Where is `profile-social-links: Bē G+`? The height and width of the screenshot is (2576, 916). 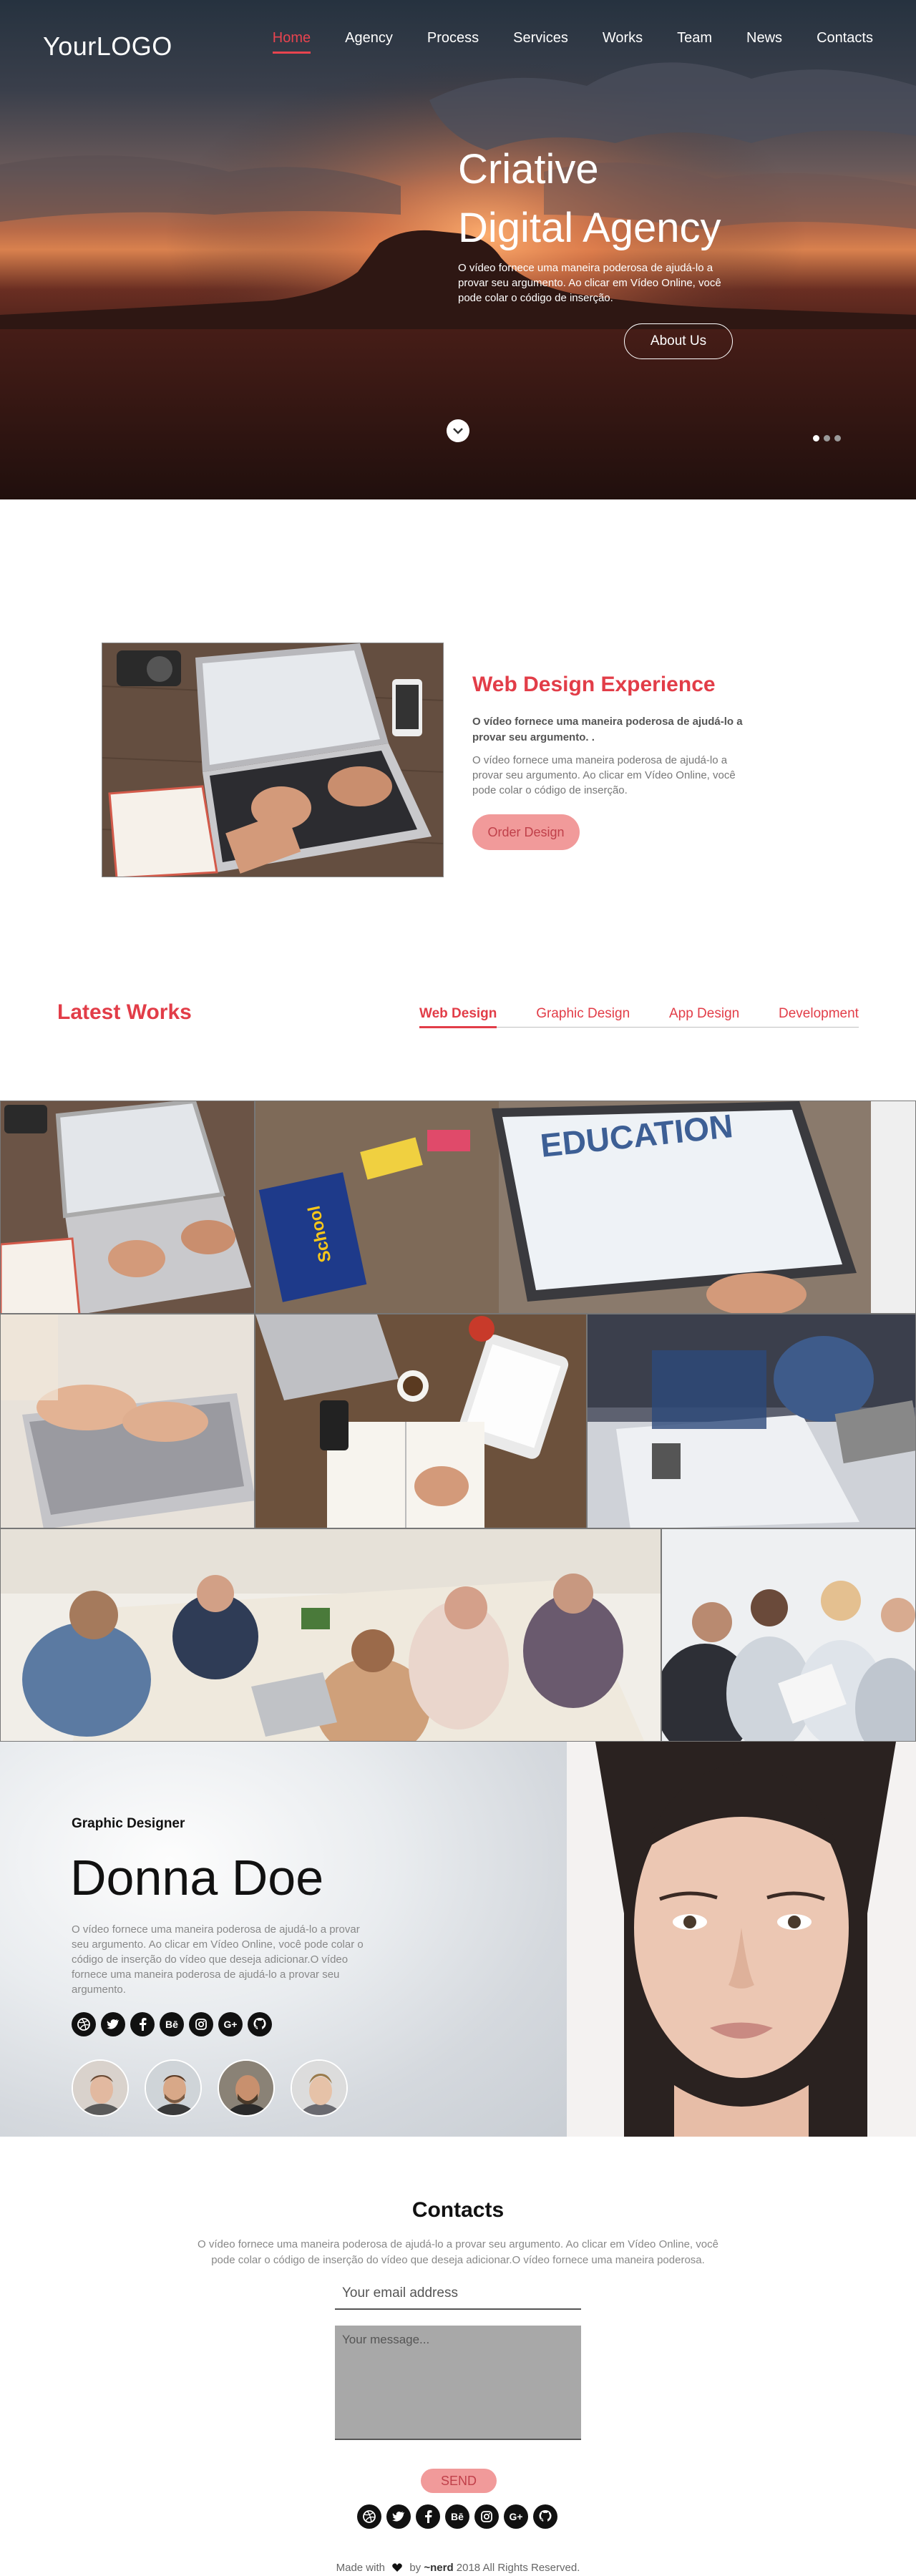 profile-social-links: Bē G+ is located at coordinates (172, 2024).